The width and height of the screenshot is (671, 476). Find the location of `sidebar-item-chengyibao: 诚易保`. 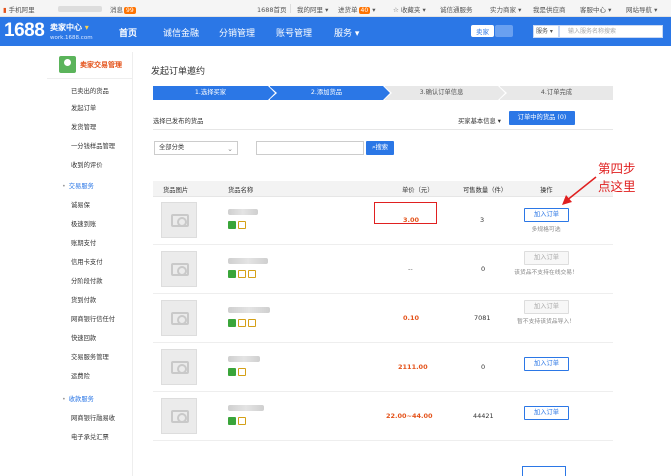

sidebar-item-chengyibao: 诚易保 is located at coordinates (80, 204).